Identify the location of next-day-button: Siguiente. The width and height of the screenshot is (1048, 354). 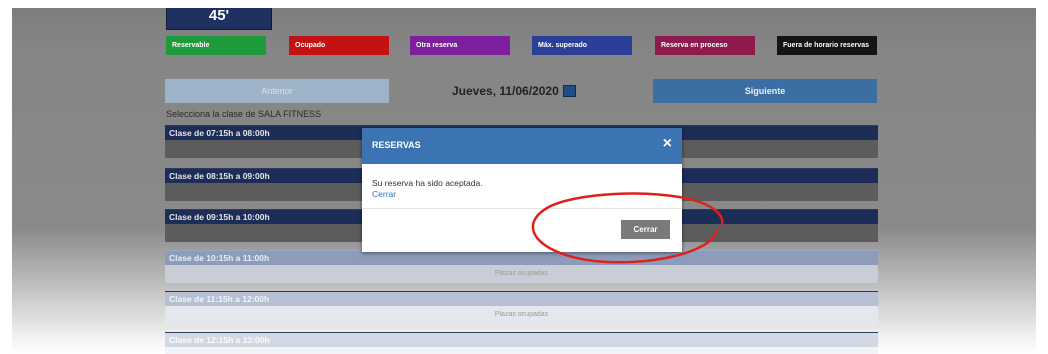
(765, 91).